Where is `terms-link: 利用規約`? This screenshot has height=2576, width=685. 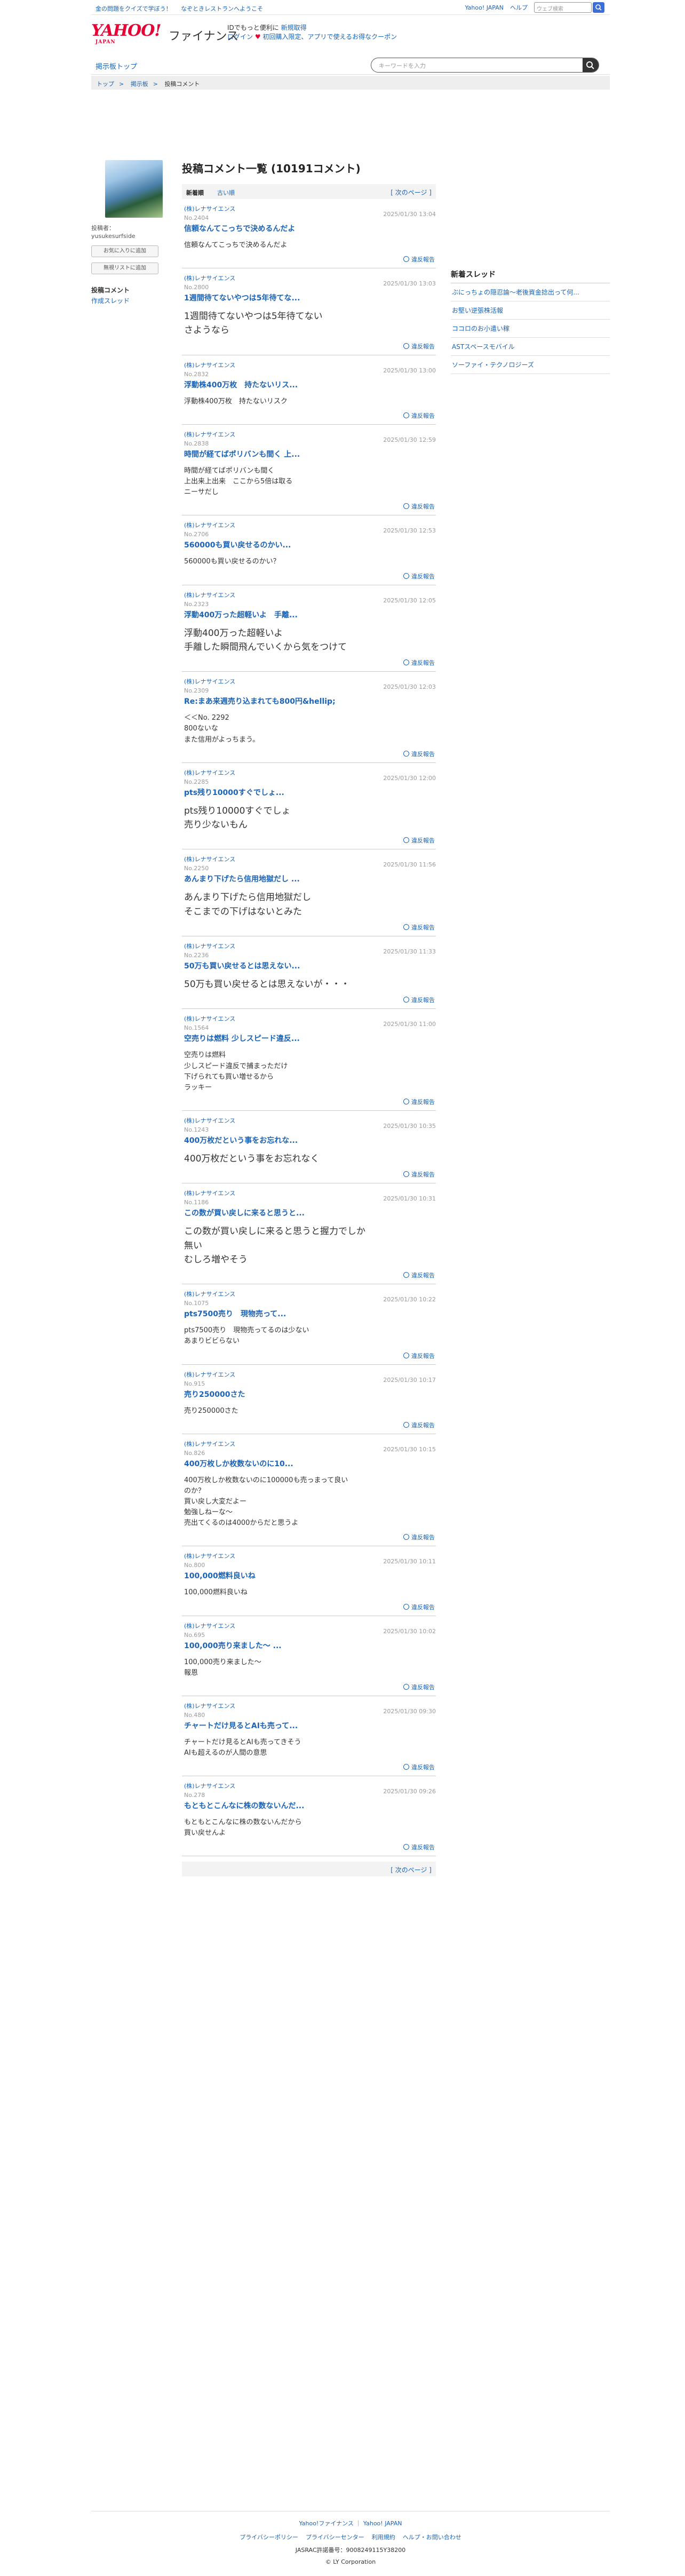
terms-link: 利用規約 is located at coordinates (384, 2537).